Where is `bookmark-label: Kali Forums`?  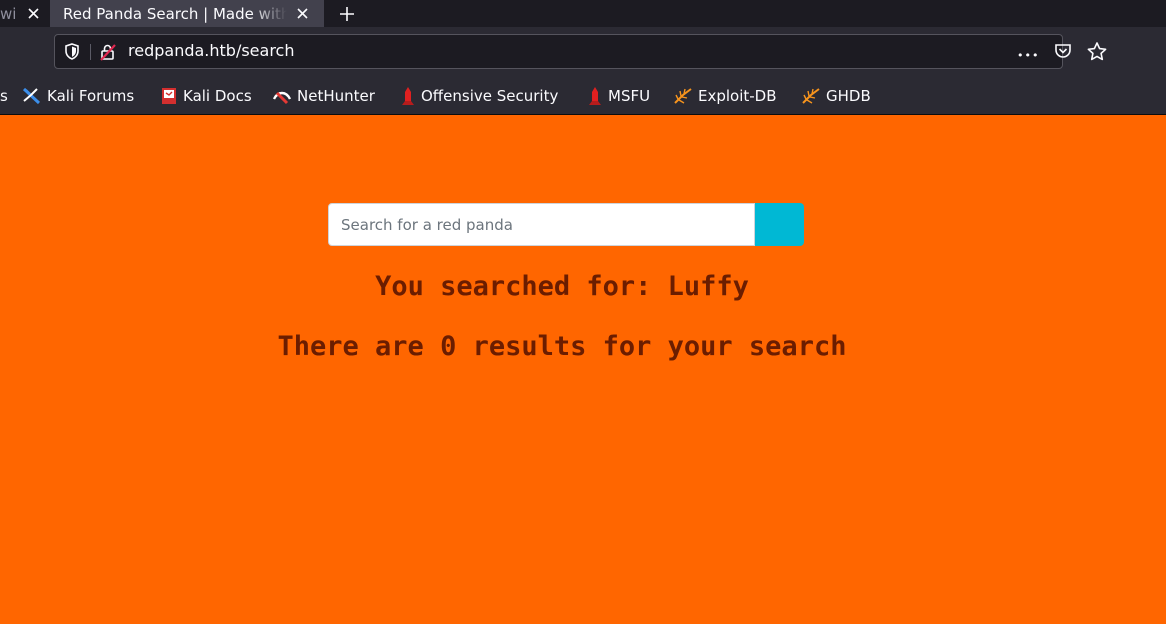
bookmark-label: Kali Forums is located at coordinates (91, 96).